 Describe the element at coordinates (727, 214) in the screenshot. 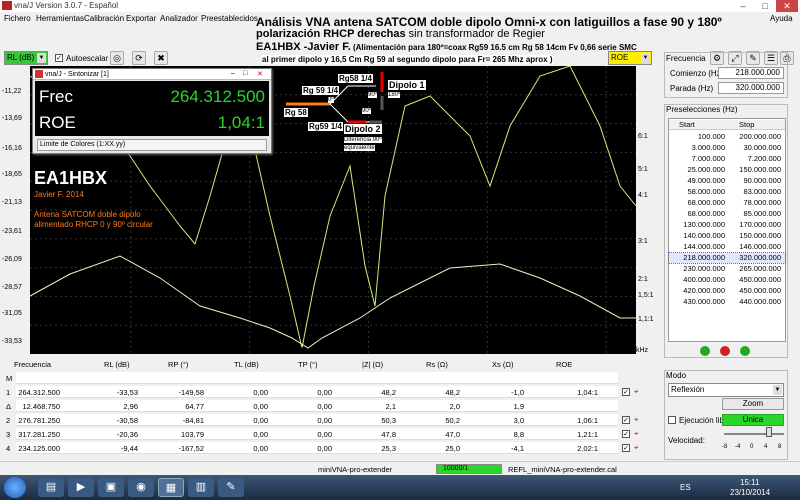

I see `preset-row: 68.000.000 85.000.000` at that location.